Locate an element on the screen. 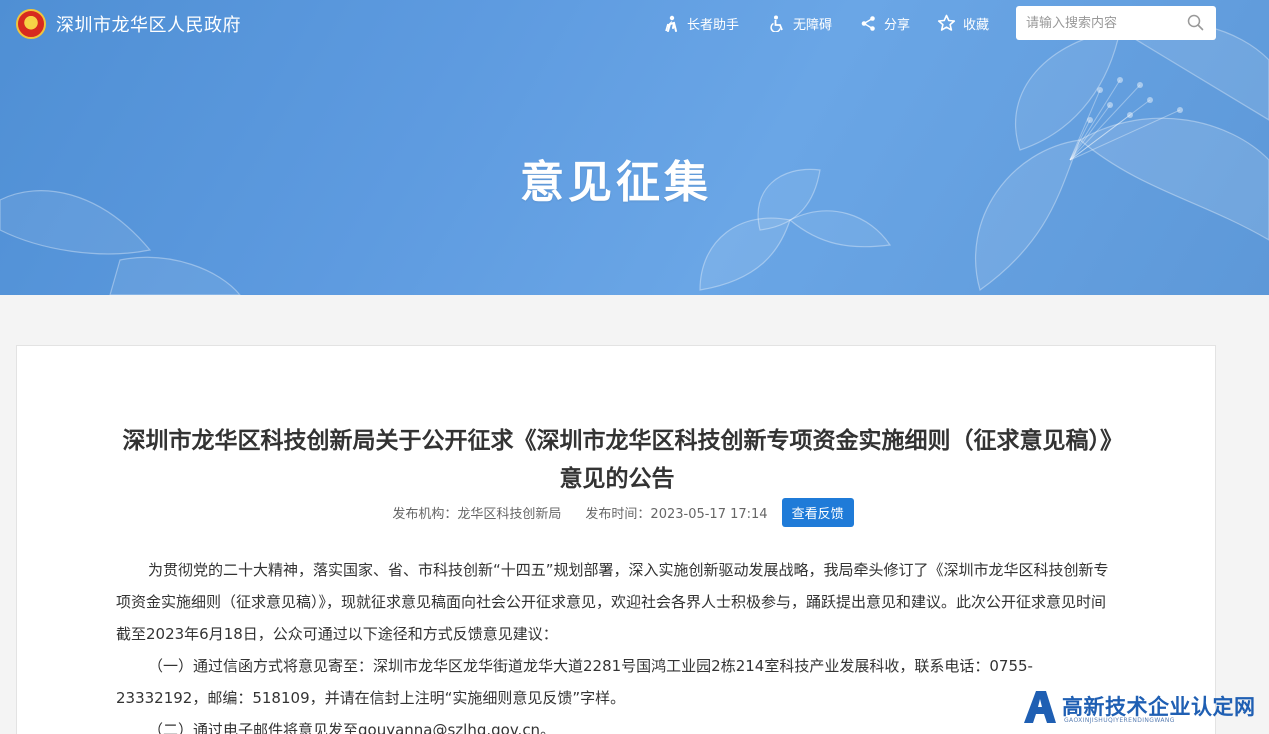  favorite-button: 收藏 is located at coordinates (963, 23).